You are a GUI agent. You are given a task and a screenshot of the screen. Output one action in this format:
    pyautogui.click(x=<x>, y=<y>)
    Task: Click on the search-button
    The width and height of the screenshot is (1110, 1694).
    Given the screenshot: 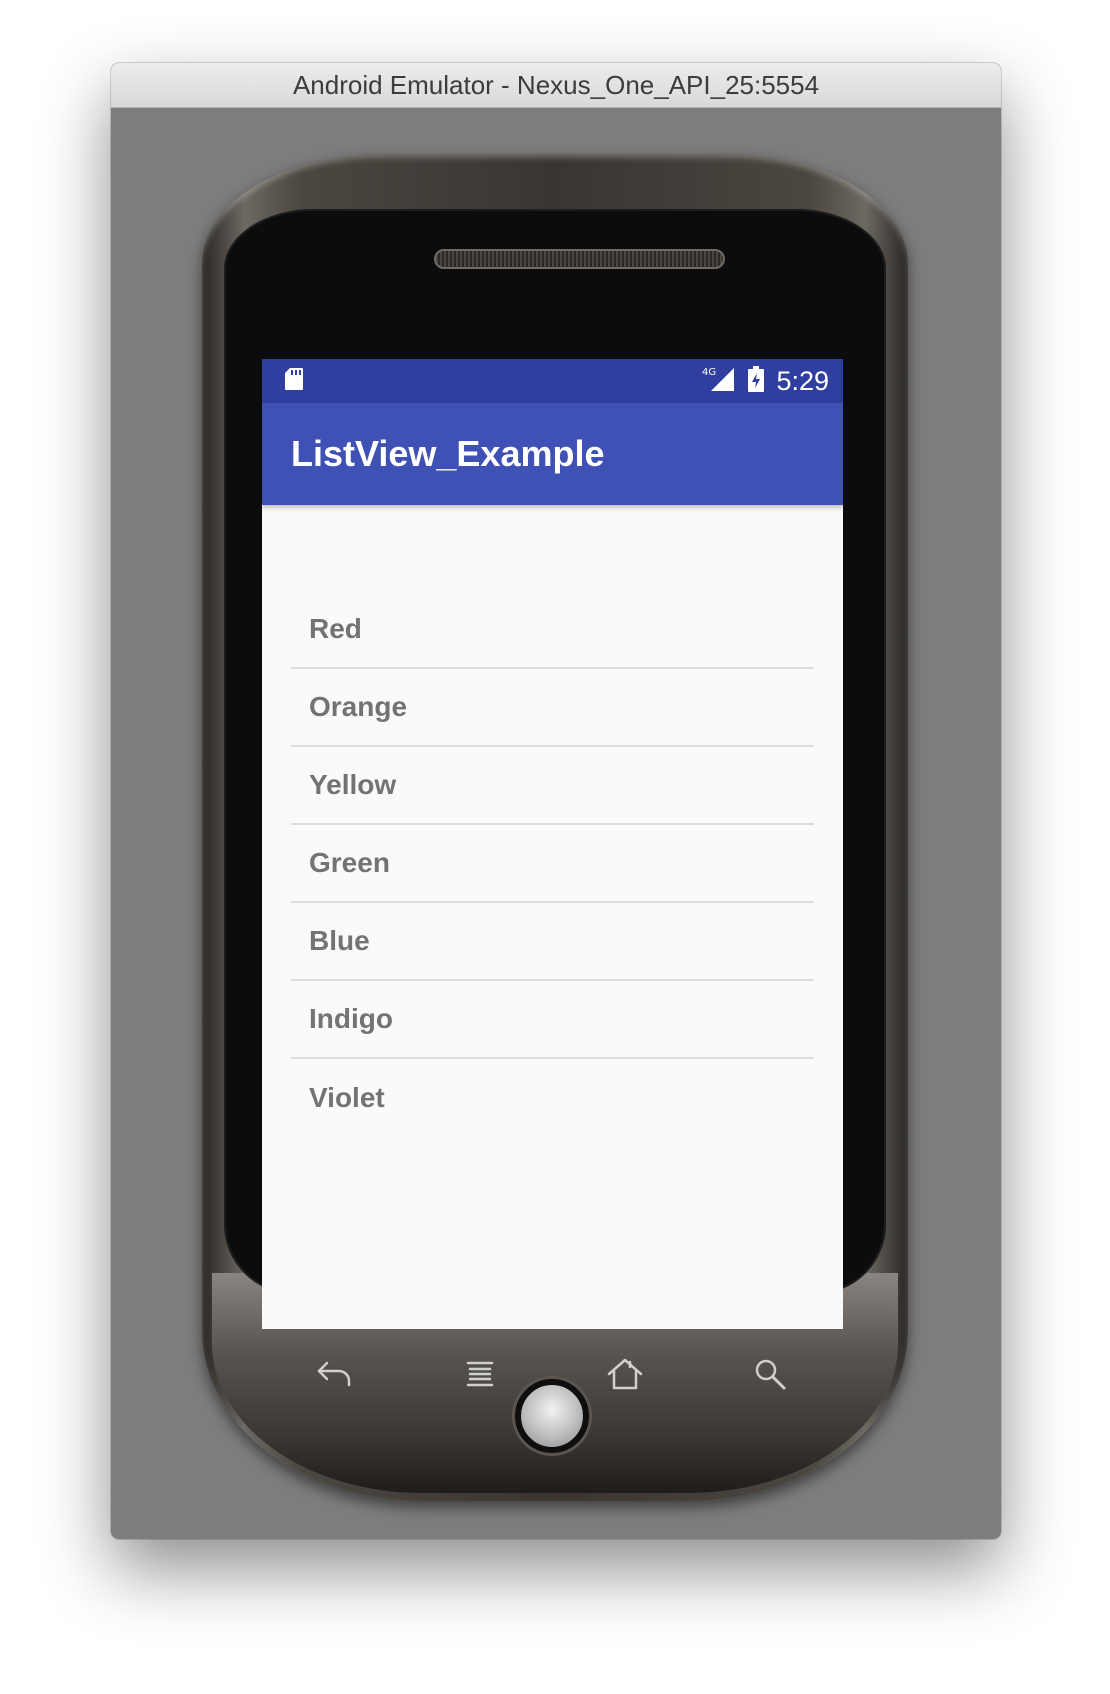 What is the action you would take?
    pyautogui.click(x=770, y=1374)
    